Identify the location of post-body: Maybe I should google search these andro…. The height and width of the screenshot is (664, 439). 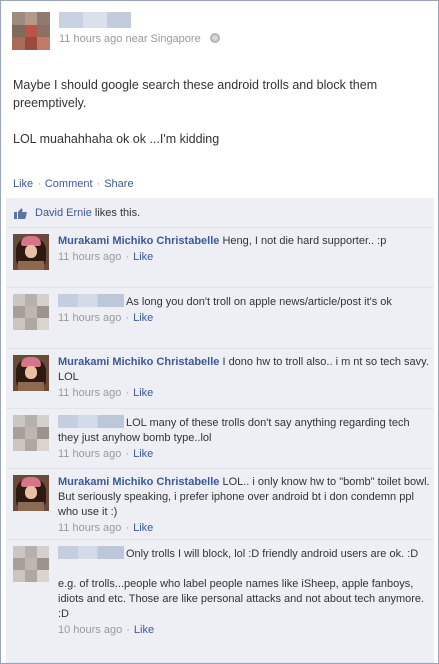
(220, 112).